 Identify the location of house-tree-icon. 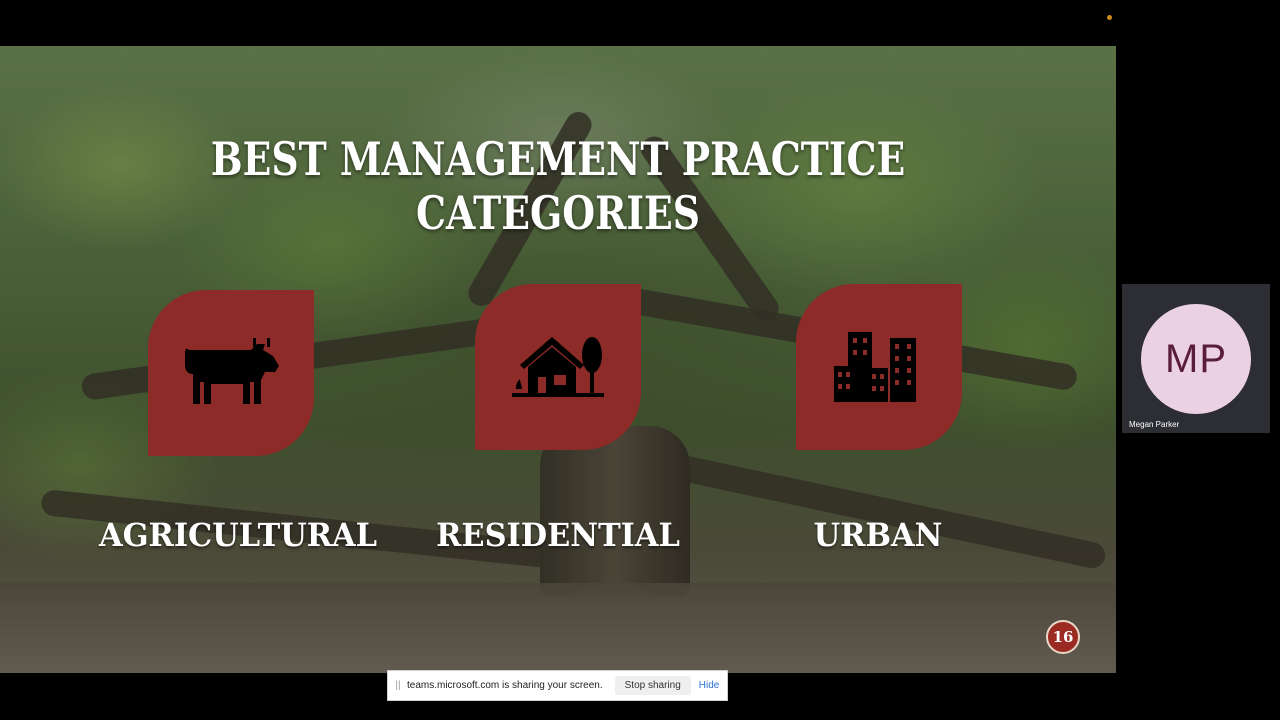
(558, 367).